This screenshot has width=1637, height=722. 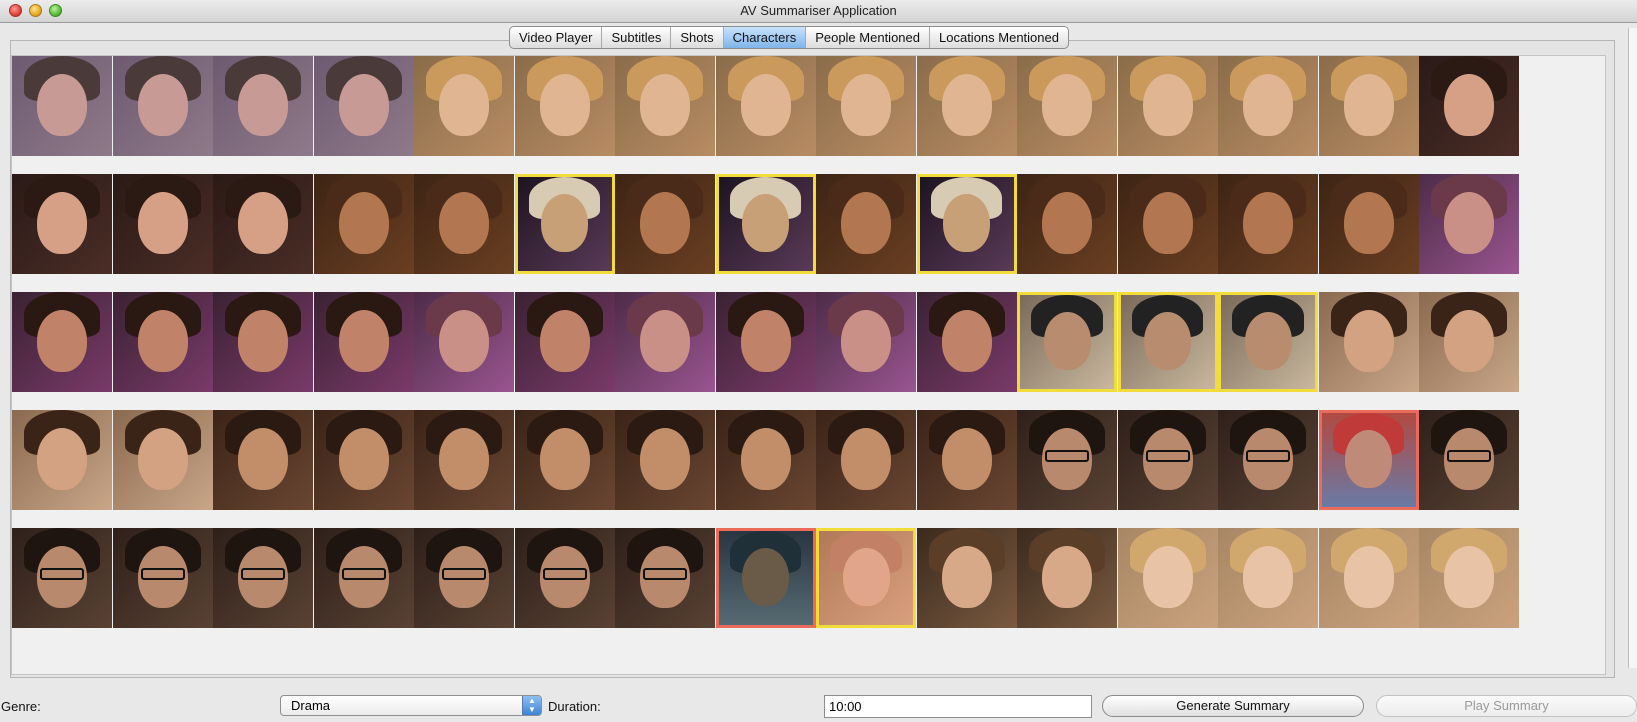 I want to click on genre-select: Drama ▲ ▼, so click(x=411, y=705).